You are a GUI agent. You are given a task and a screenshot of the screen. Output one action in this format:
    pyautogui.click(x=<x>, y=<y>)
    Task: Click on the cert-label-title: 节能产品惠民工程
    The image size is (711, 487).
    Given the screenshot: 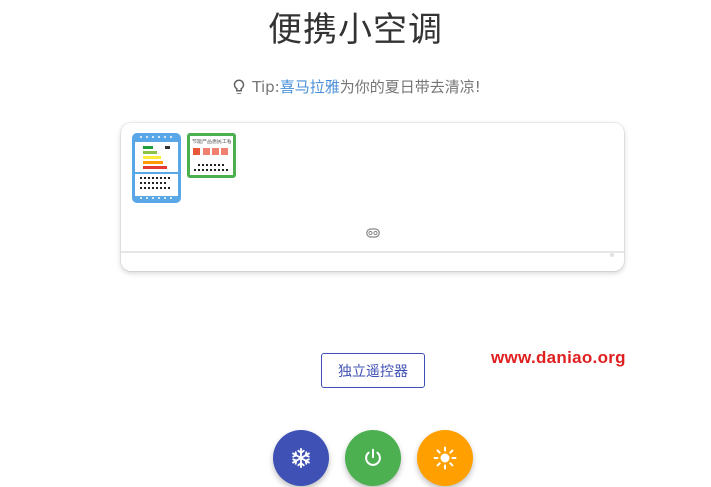 What is the action you would take?
    pyautogui.click(x=211, y=142)
    